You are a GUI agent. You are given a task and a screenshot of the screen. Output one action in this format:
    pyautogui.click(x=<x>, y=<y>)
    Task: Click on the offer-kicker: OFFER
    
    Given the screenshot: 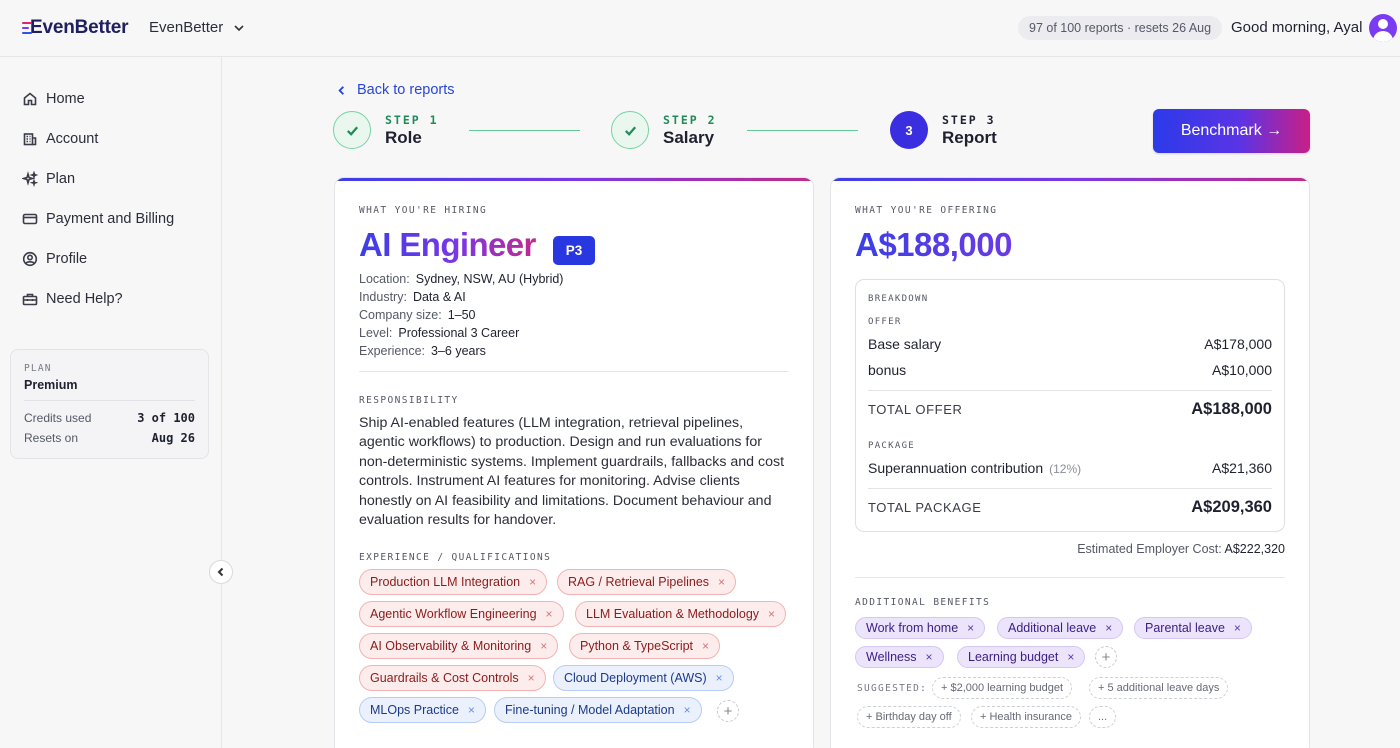 What is the action you would take?
    pyautogui.click(x=885, y=322)
    